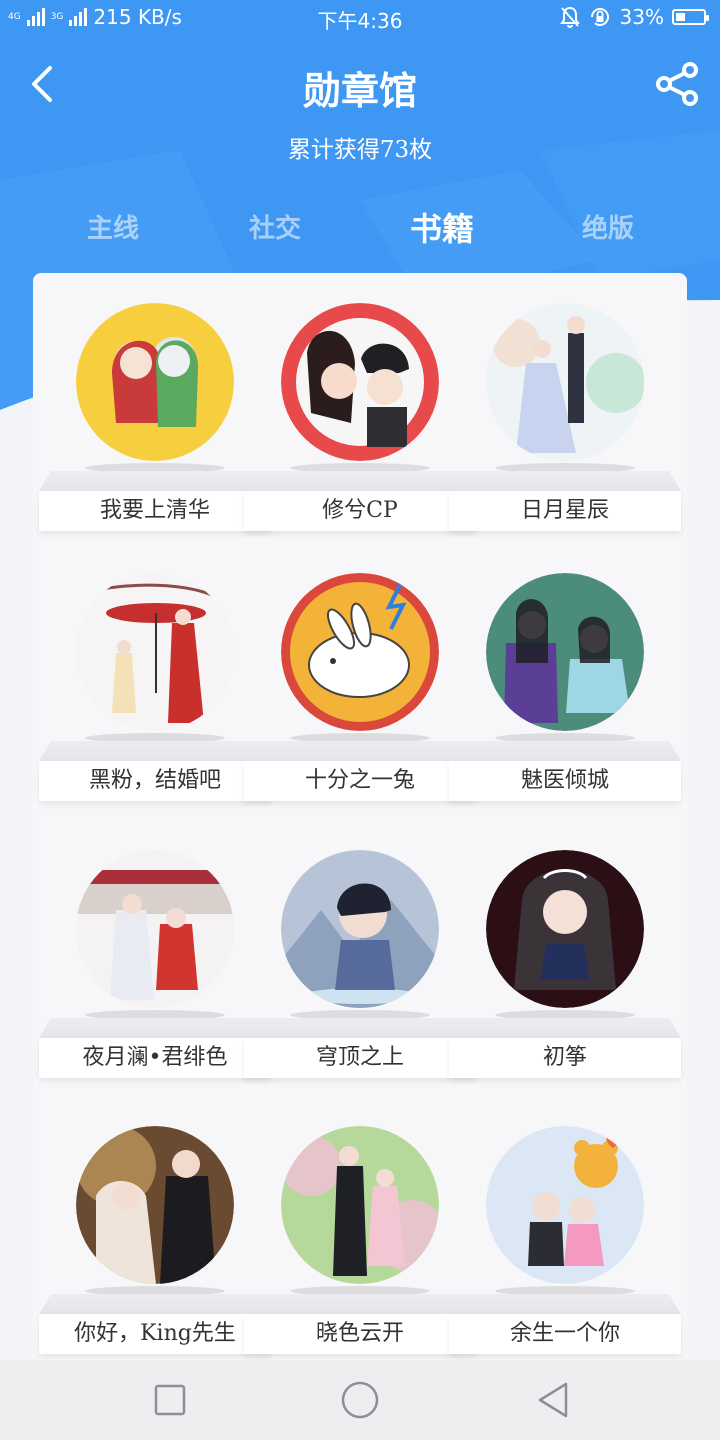 The image size is (720, 1440). I want to click on mute-bell-icon, so click(569, 17).